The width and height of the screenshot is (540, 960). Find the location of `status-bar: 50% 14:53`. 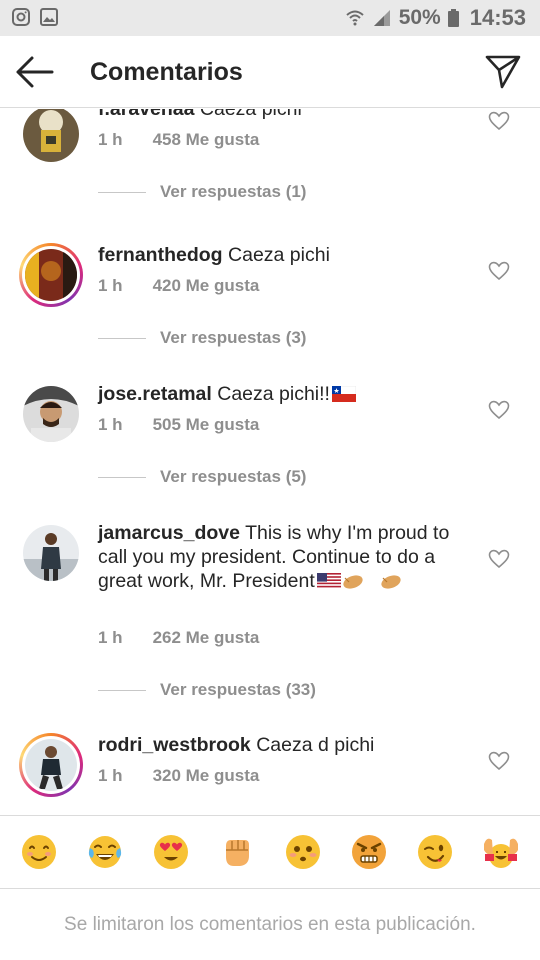

status-bar: 50% 14:53 is located at coordinates (270, 18).